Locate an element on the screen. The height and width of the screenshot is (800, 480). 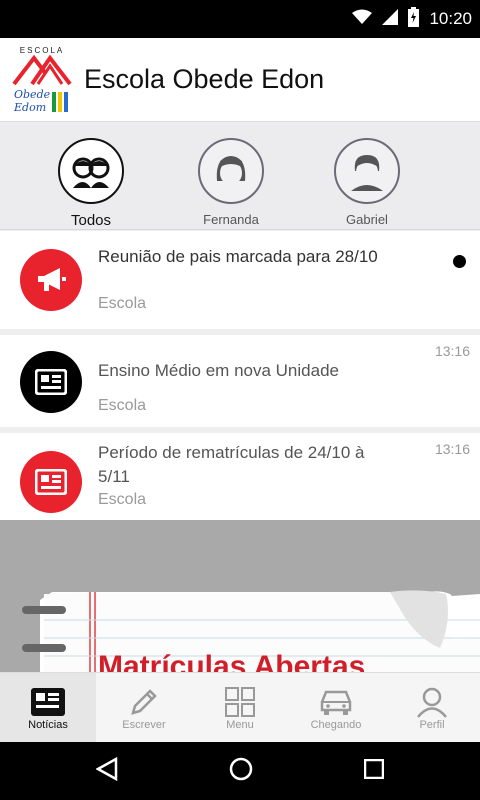
clock: 10:20 is located at coordinates (450, 18).